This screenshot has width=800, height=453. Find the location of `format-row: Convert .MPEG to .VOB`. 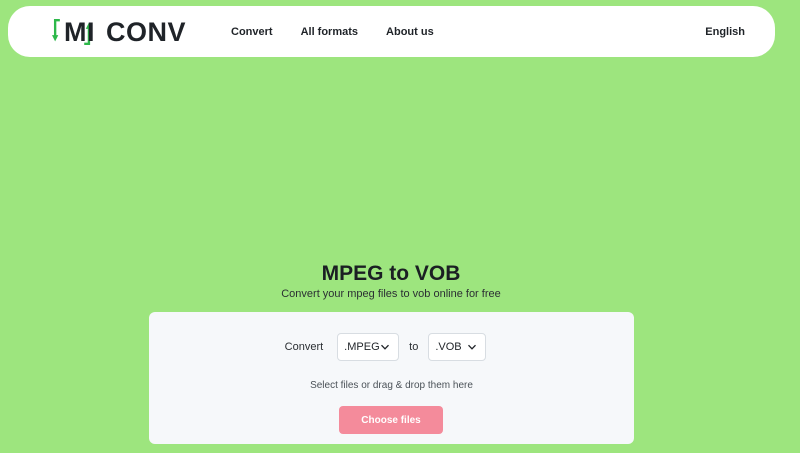

format-row: Convert .MPEG to .VOB is located at coordinates (391, 347).